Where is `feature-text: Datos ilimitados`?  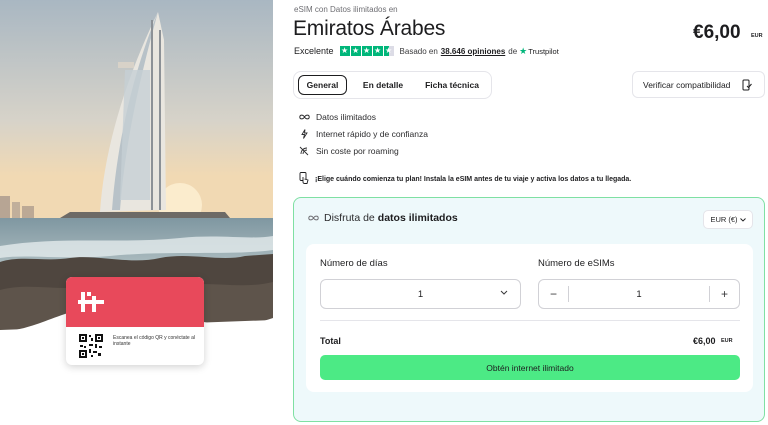
feature-text: Datos ilimitados is located at coordinates (346, 116).